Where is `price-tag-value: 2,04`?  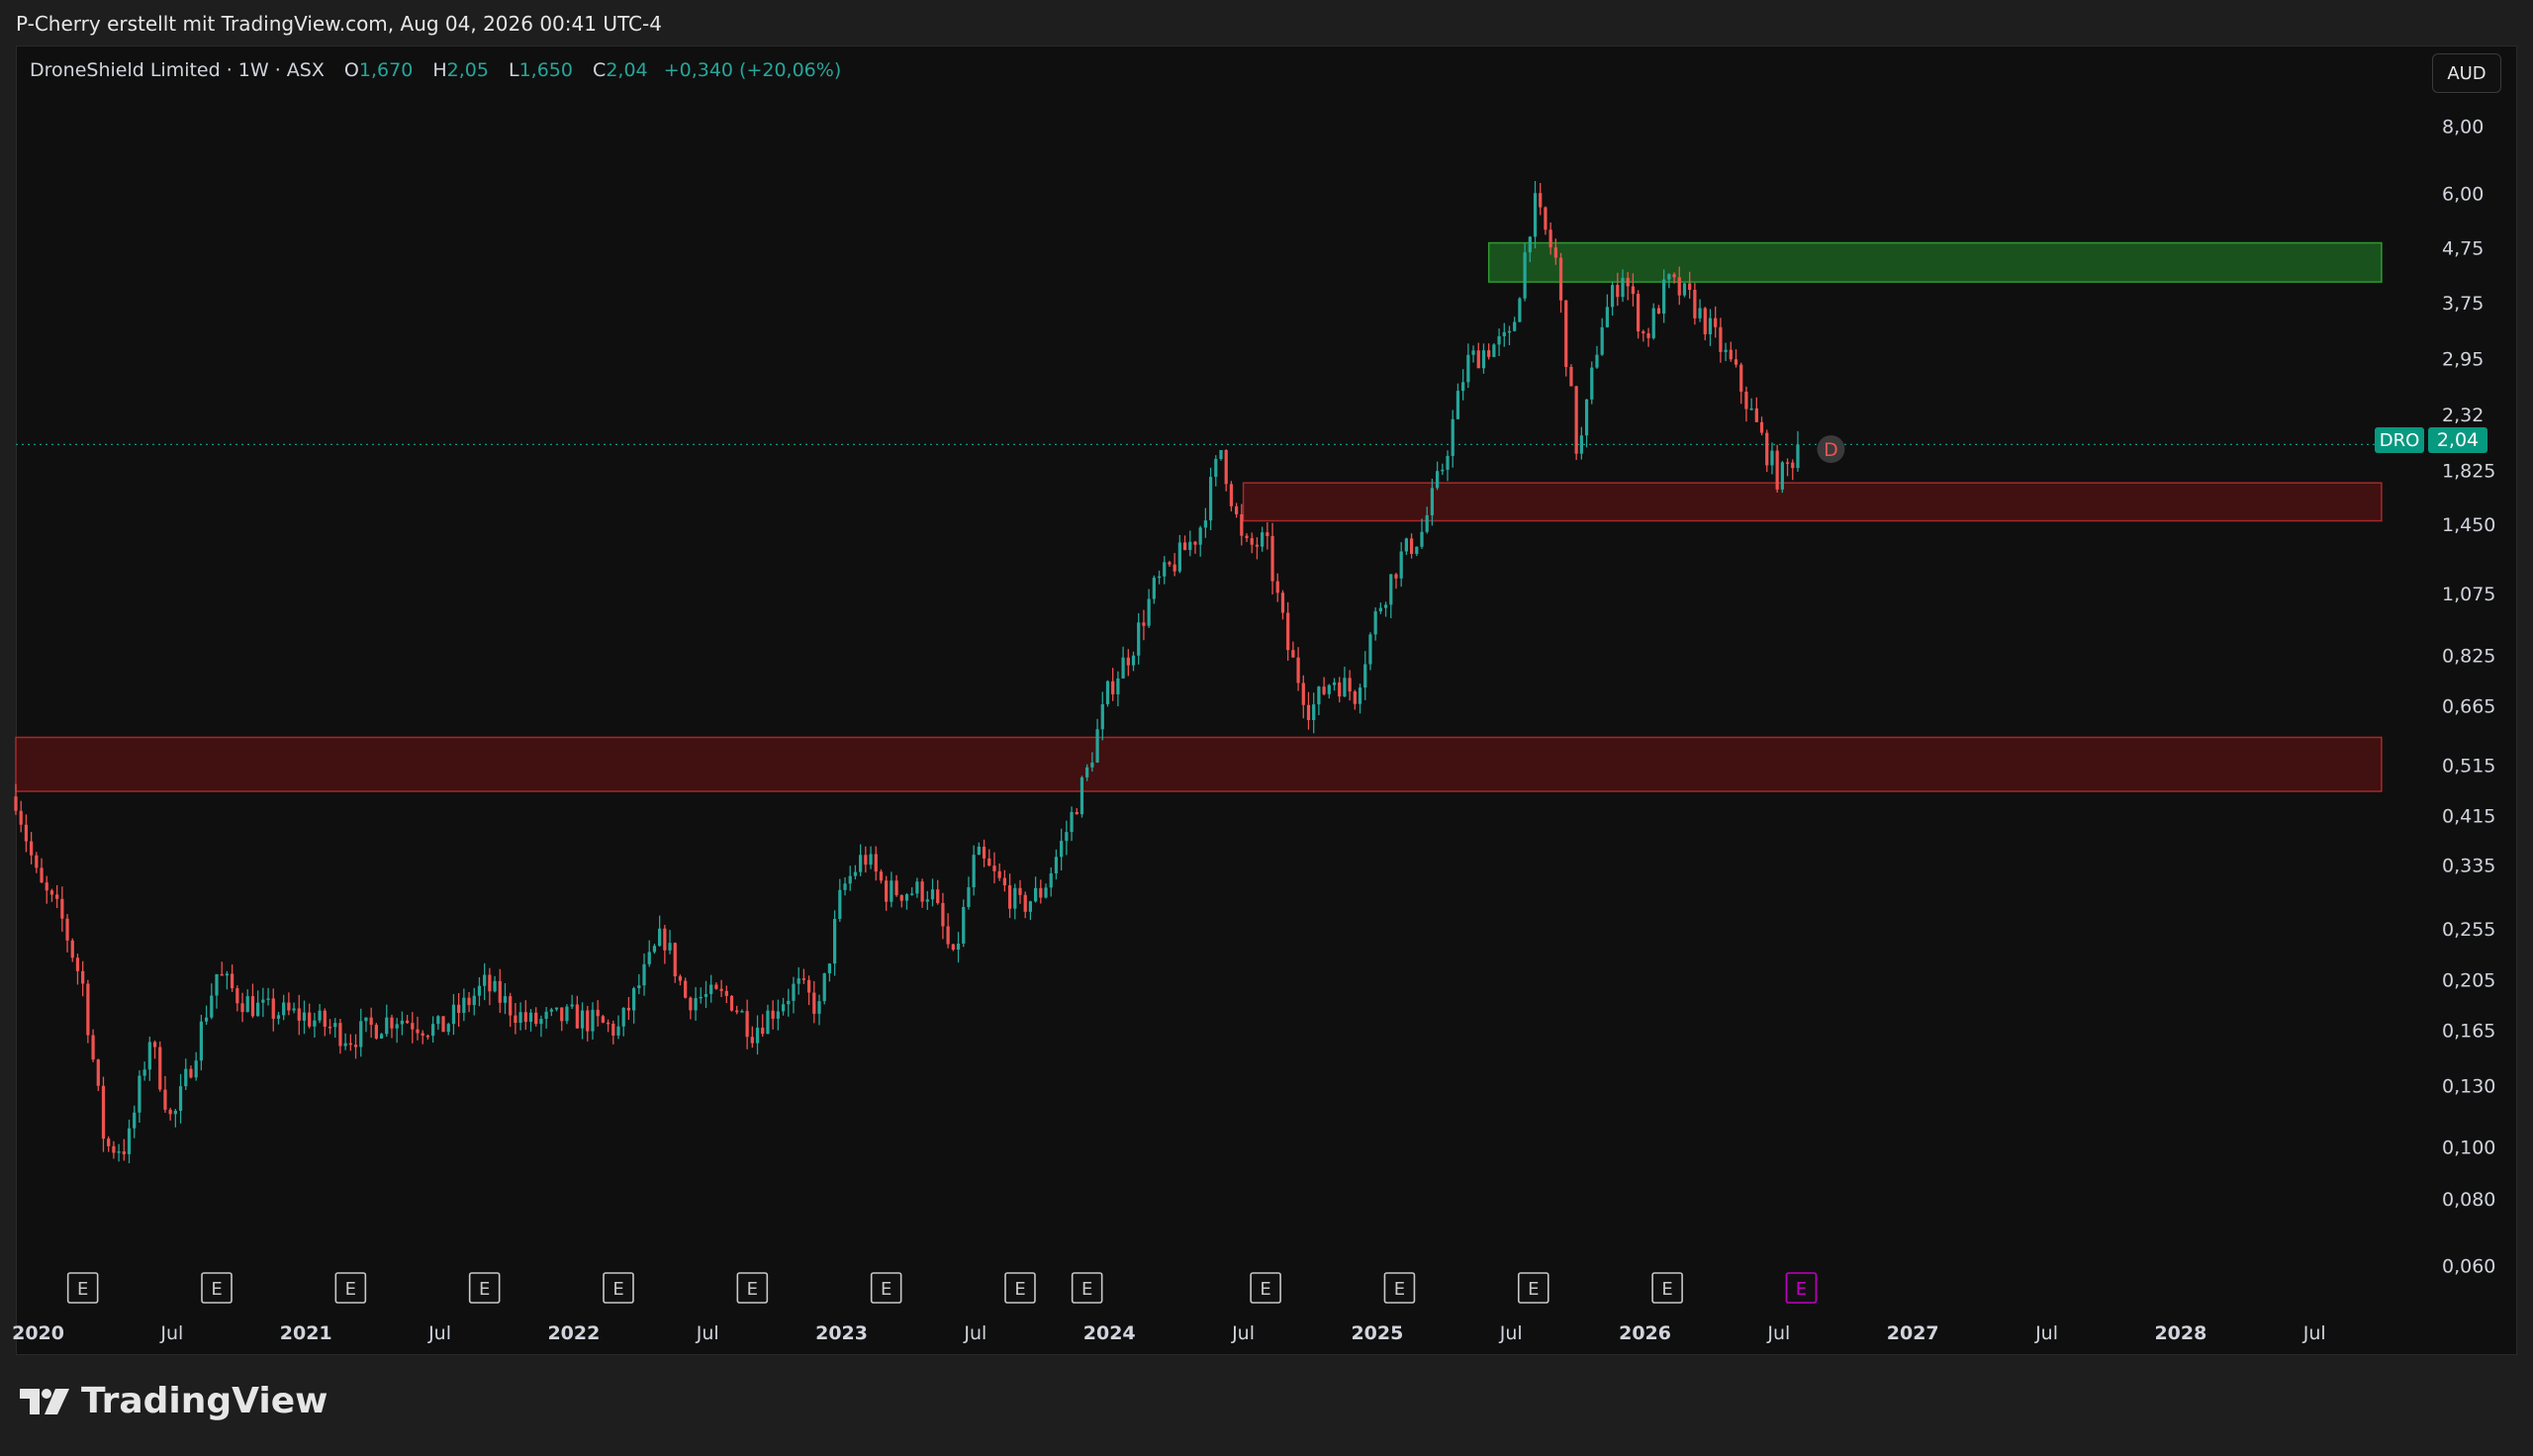 price-tag-value: 2,04 is located at coordinates (2458, 440).